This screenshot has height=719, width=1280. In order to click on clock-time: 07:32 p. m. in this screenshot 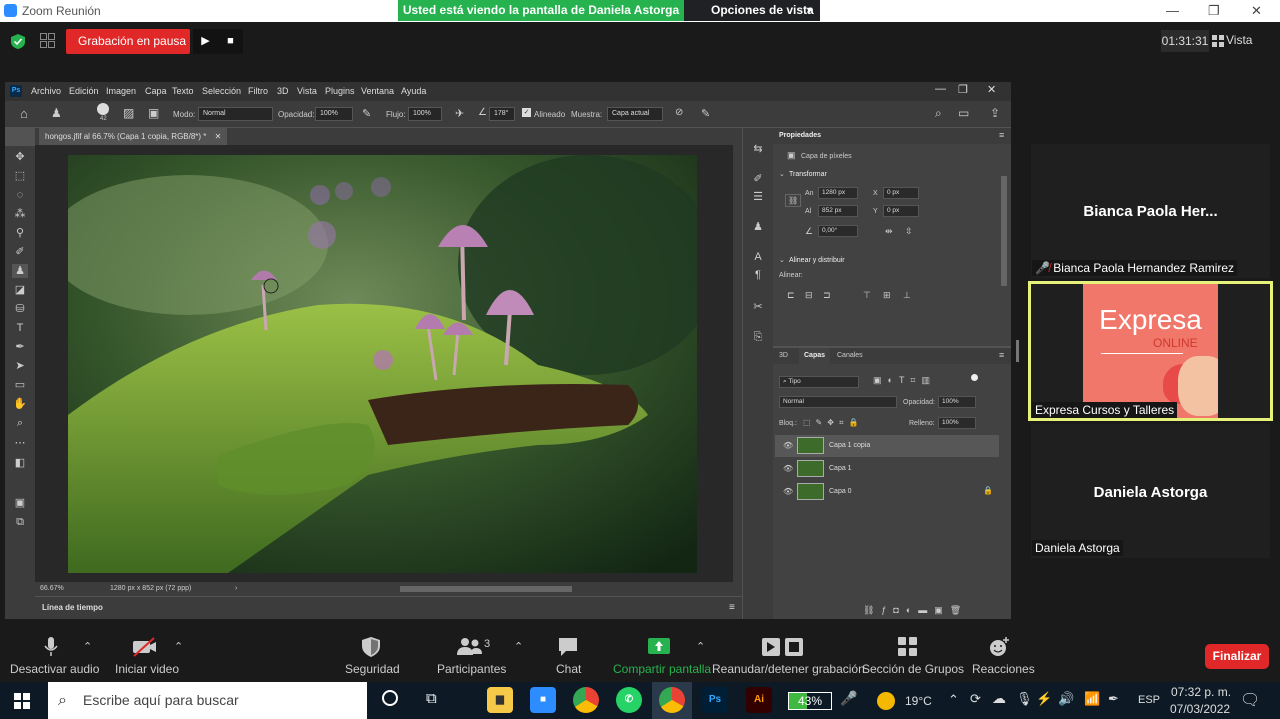, I will do `click(1201, 692)`.